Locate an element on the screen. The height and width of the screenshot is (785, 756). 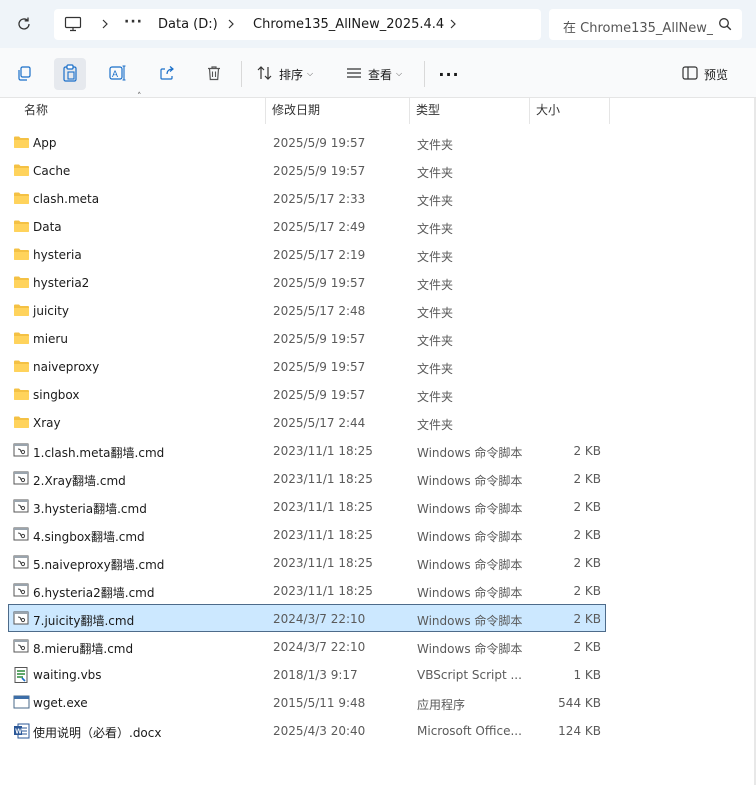
sort-dropdown: 排序 ⌵ is located at coordinates (285, 74).